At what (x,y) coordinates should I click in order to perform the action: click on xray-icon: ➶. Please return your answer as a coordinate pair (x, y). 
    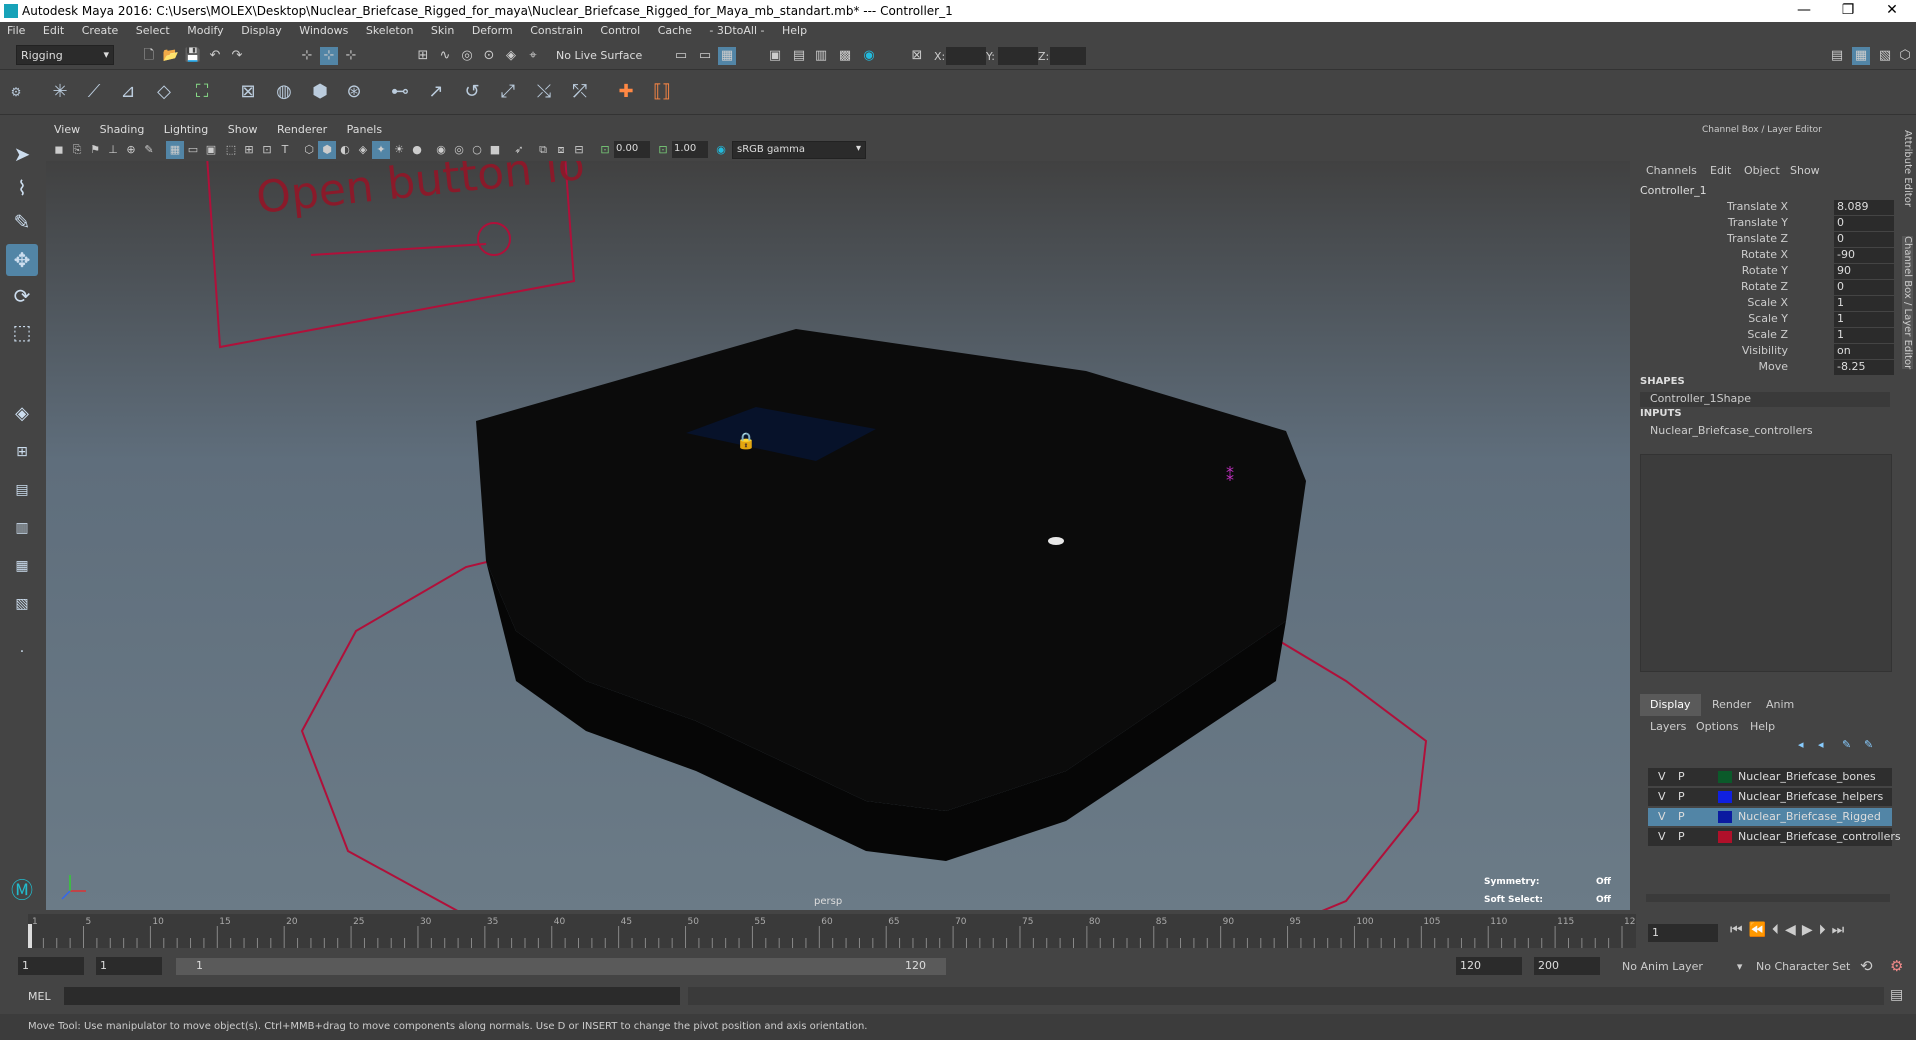
    Looking at the image, I should click on (519, 150).